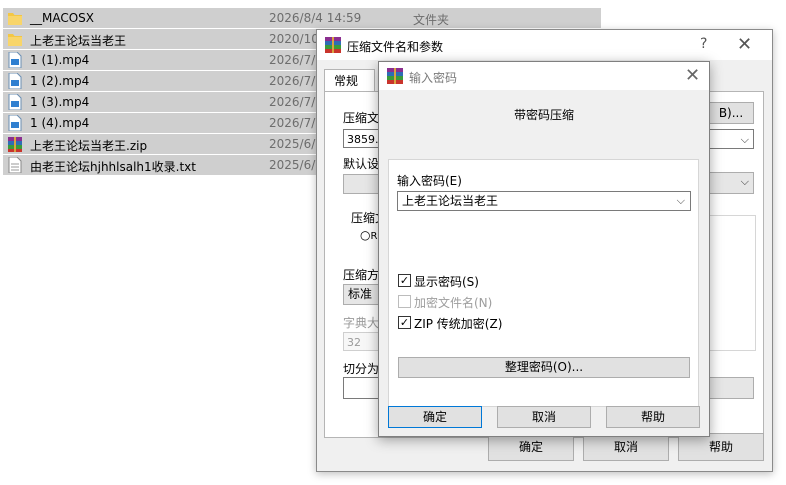 The image size is (786, 485). What do you see at coordinates (731, 183) in the screenshot?
I see `update-mode-dropdown: ⌵` at bounding box center [731, 183].